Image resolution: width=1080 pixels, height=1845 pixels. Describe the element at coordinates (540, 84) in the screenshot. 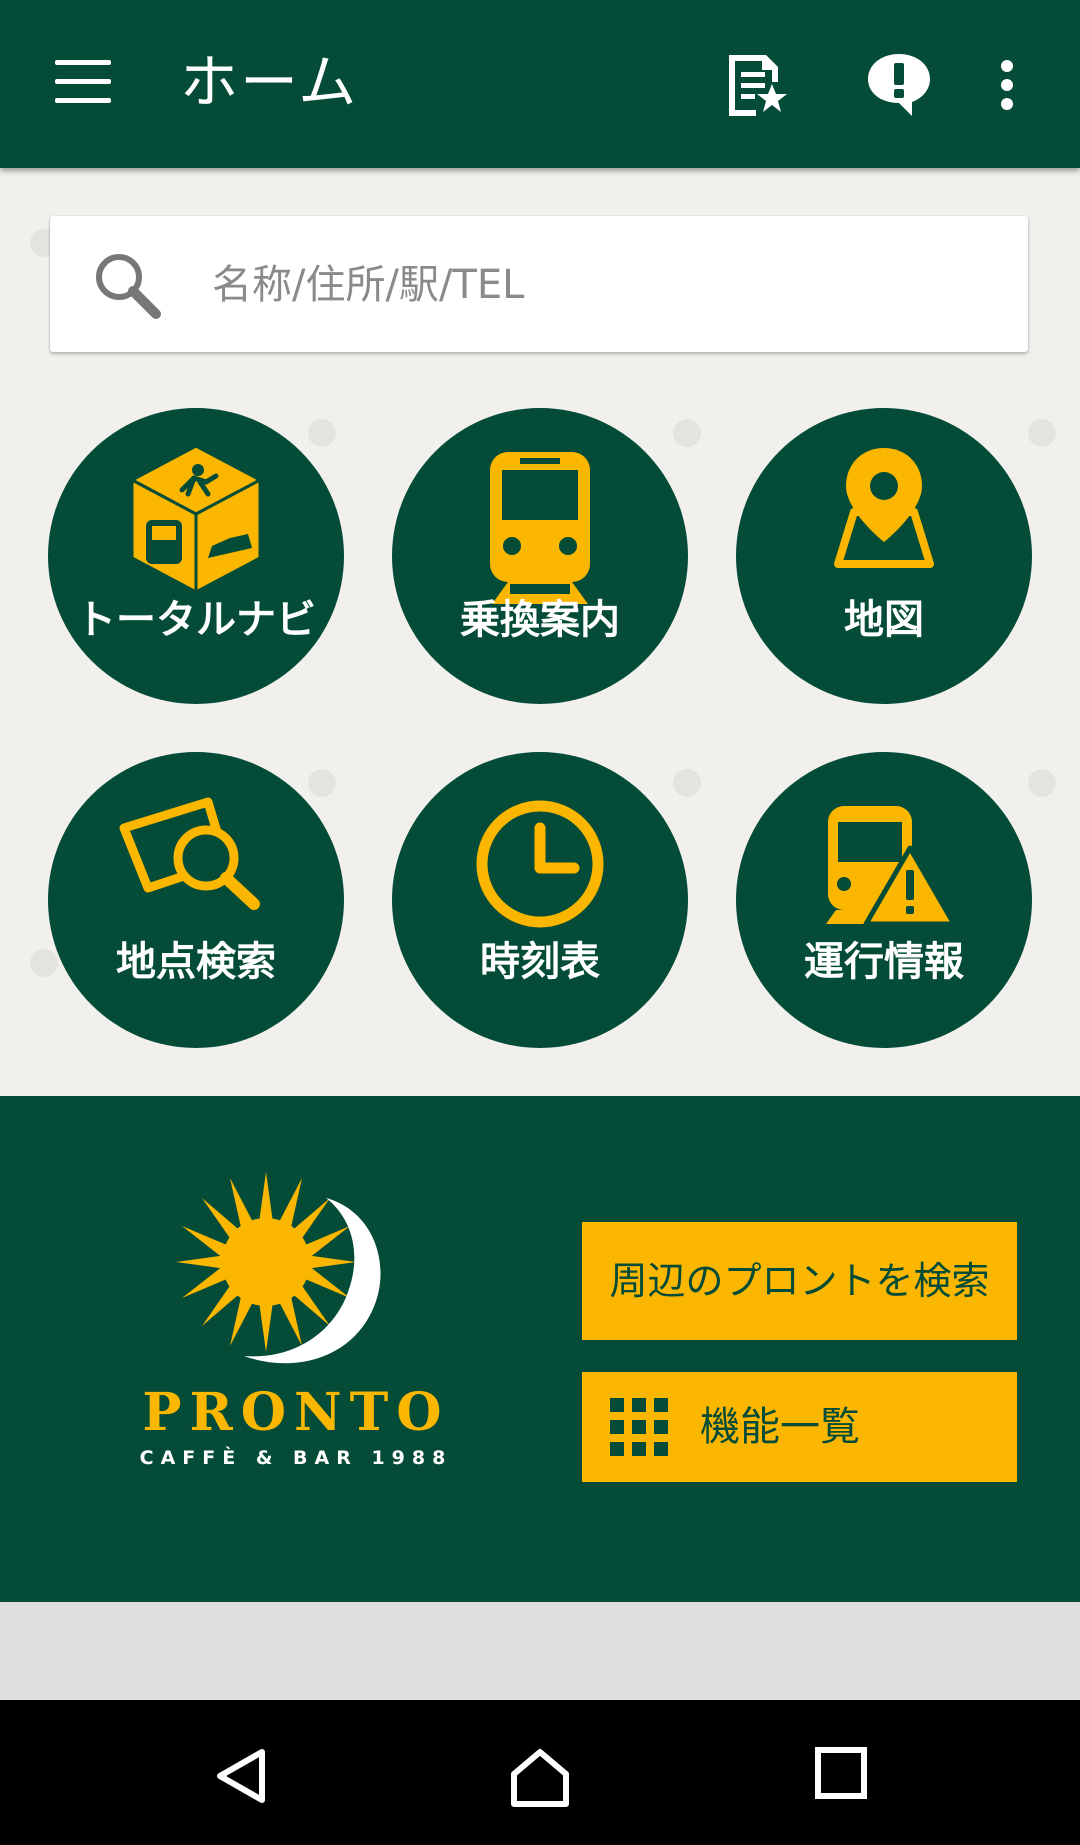

I see `app-bar: ホーム` at that location.